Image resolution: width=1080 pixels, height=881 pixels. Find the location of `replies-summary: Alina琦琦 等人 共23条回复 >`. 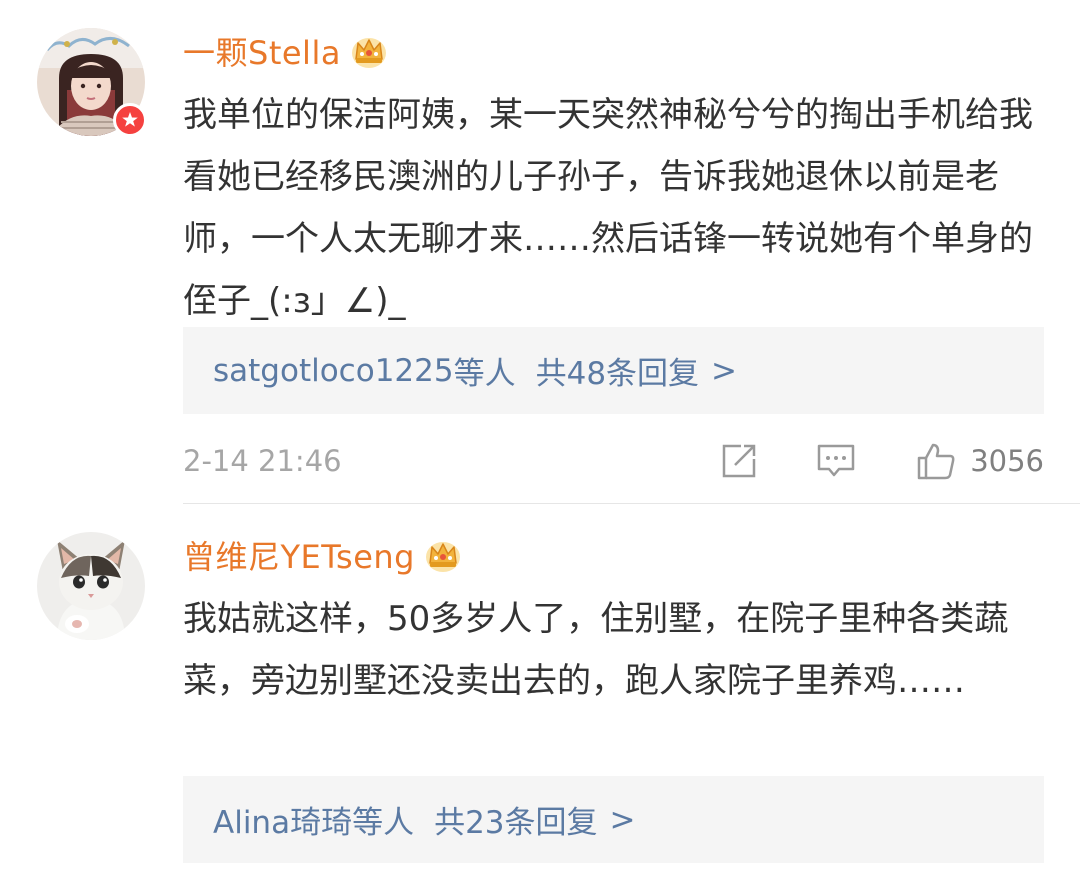

replies-summary: Alina琦琦 等人 共23条回复 > is located at coordinates (613, 819).